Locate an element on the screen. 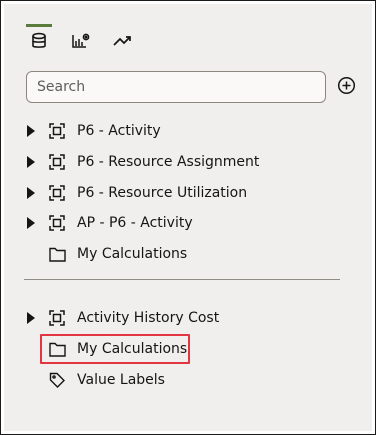  section-divider is located at coordinates (182, 279).